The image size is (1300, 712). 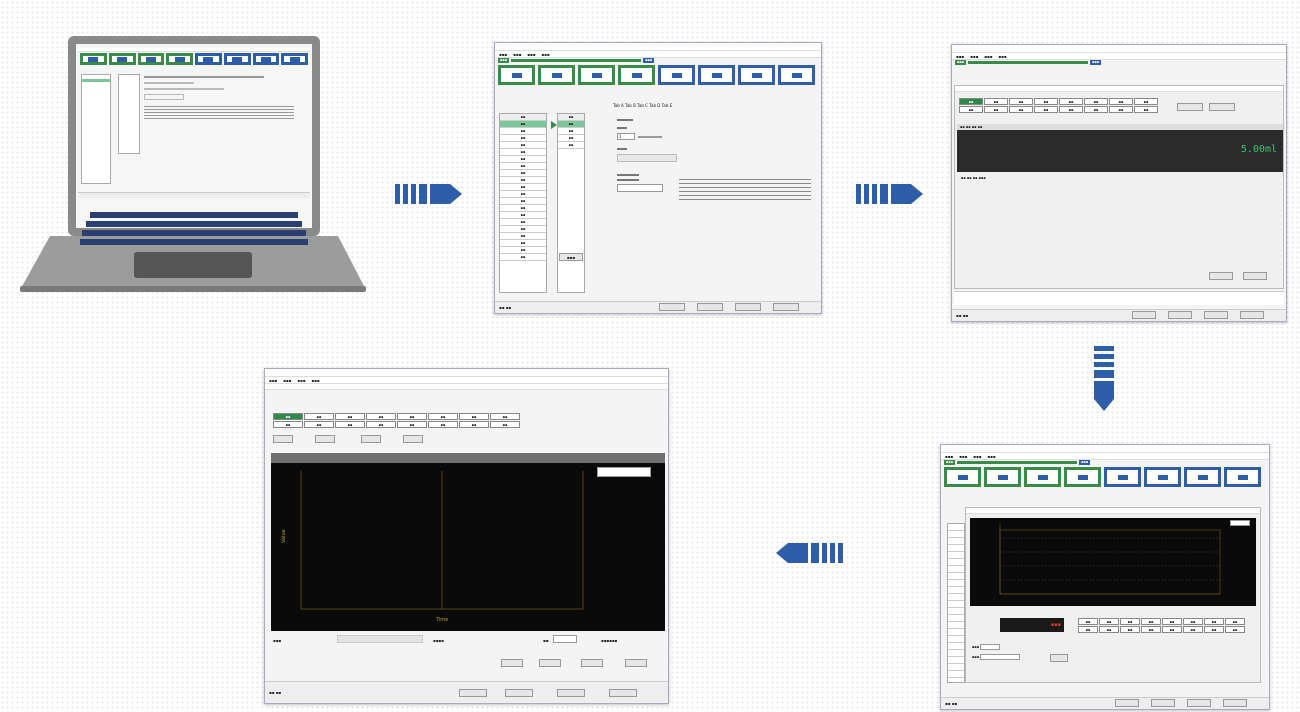 I want to click on p3-btn-b, so click(x=1222, y=107).